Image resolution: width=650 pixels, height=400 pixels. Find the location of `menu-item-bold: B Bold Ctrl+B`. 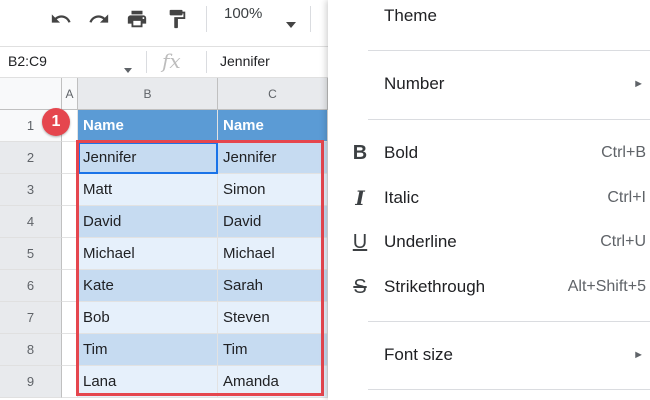

menu-item-bold: B Bold Ctrl+B is located at coordinates (489, 153).